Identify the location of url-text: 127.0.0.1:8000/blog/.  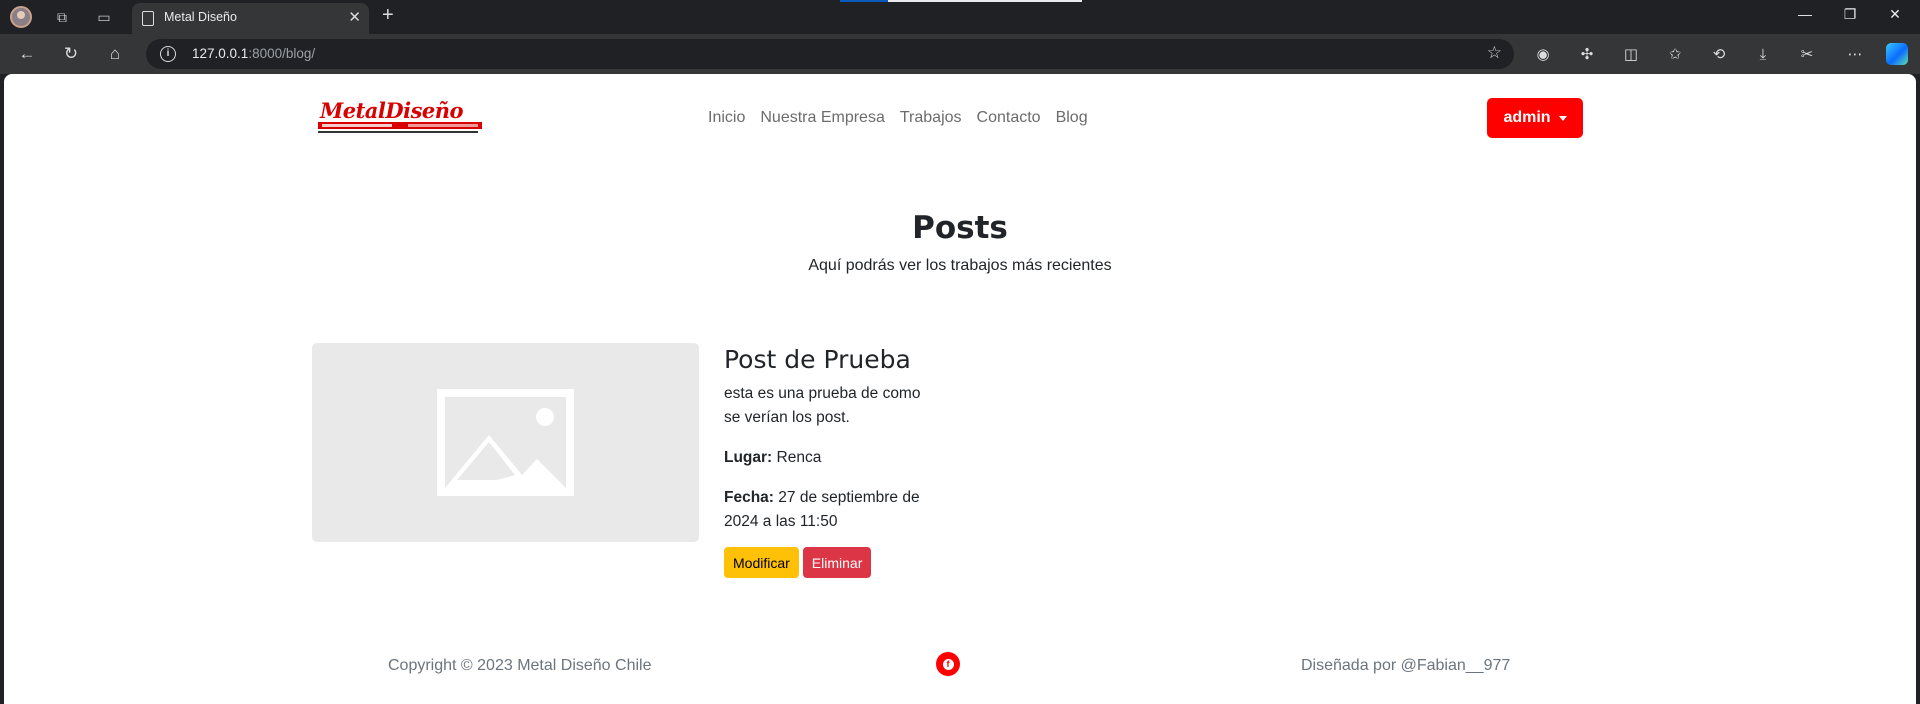
(253, 53).